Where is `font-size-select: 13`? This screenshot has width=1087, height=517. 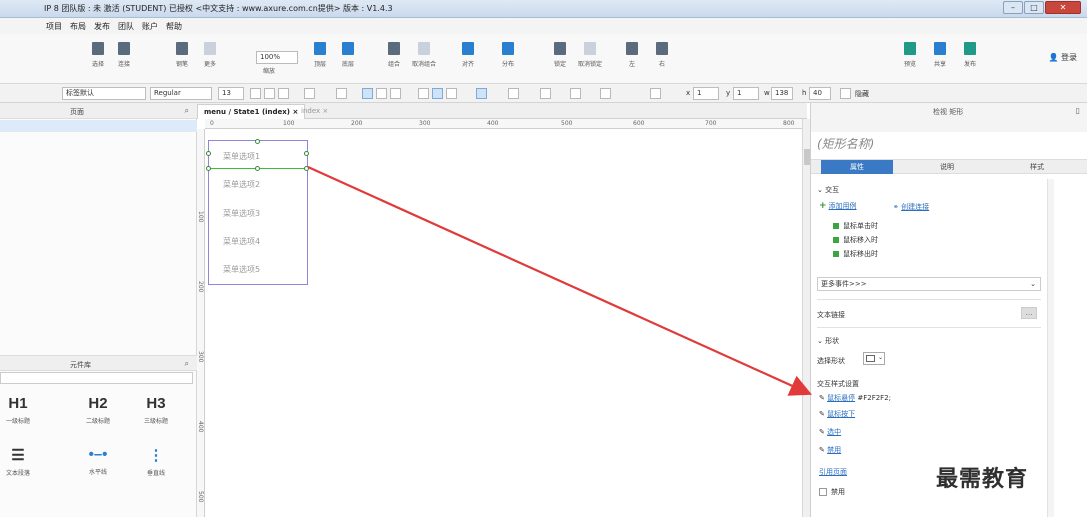
font-size-select: 13 is located at coordinates (231, 93).